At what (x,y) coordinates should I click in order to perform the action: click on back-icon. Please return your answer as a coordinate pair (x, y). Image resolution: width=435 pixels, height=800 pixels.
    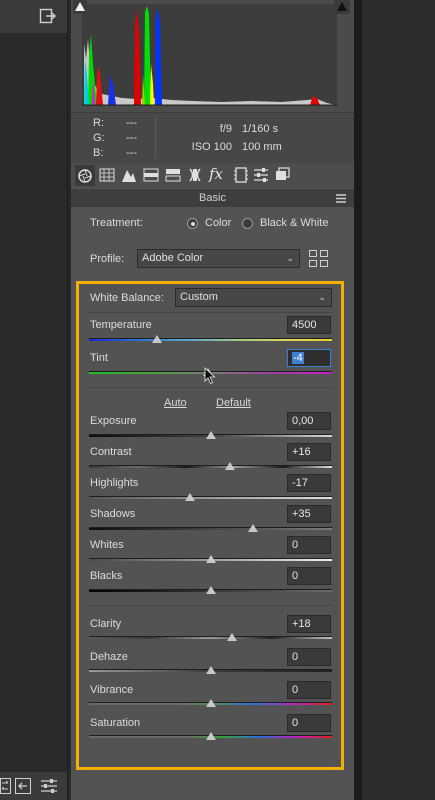
    Looking at the image, I should click on (23, 786).